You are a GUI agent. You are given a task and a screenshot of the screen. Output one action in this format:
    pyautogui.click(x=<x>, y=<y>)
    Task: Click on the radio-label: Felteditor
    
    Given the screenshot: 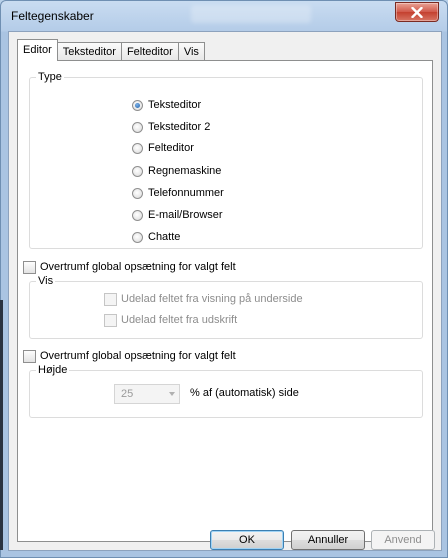 What is the action you would take?
    pyautogui.click(x=171, y=148)
    